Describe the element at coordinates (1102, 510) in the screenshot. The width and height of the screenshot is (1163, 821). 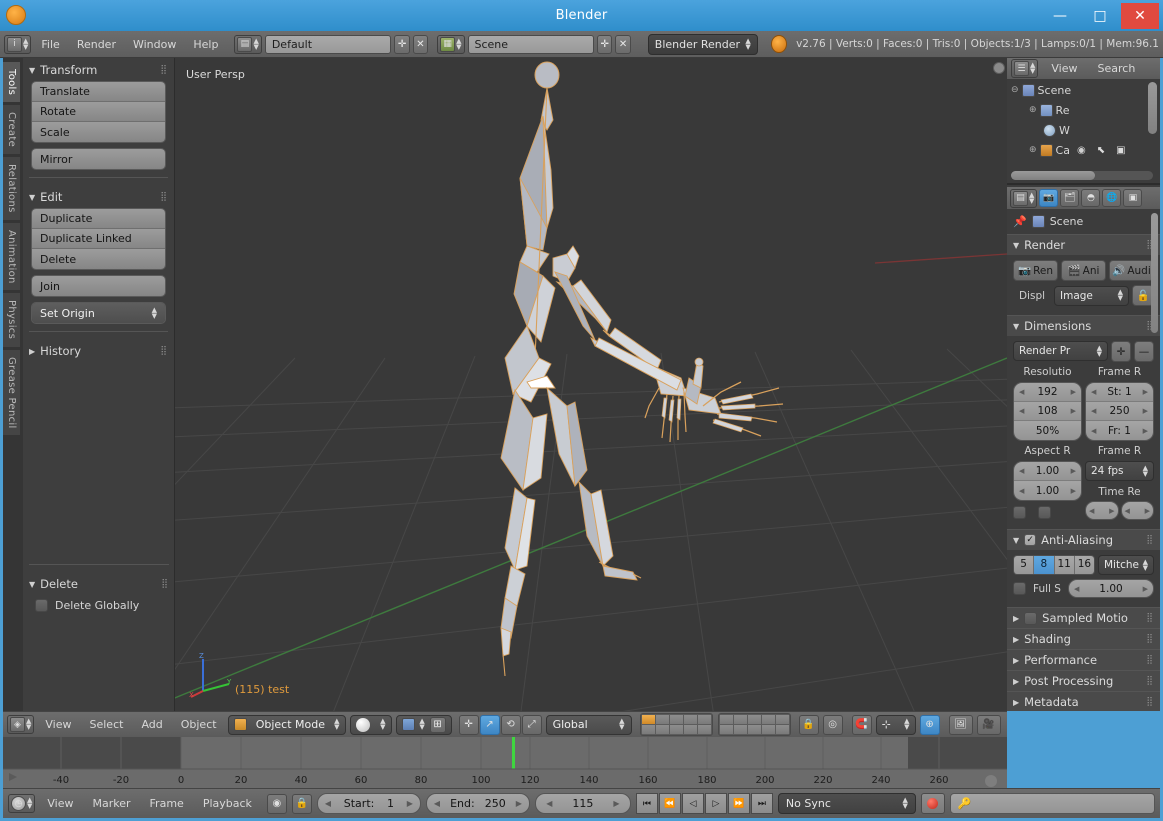
I see `time-remap-old-field: ◀ ▶` at that location.